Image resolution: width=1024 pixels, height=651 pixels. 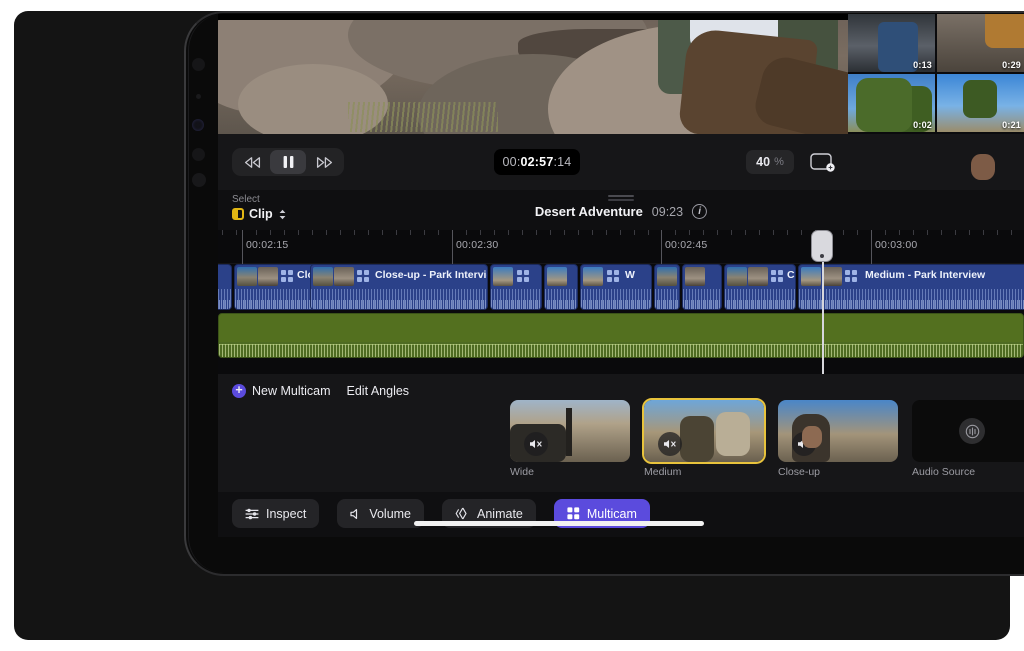 I want to click on selection-mode-dropdown: Clip, so click(x=259, y=214).